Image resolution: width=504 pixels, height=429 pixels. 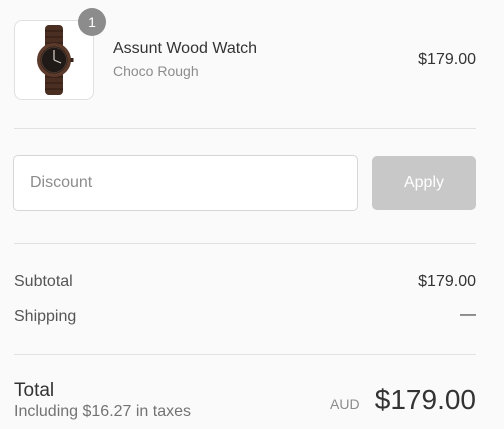 What do you see at coordinates (185, 48) in the screenshot?
I see `product-name: Assunt Wood Watch` at bounding box center [185, 48].